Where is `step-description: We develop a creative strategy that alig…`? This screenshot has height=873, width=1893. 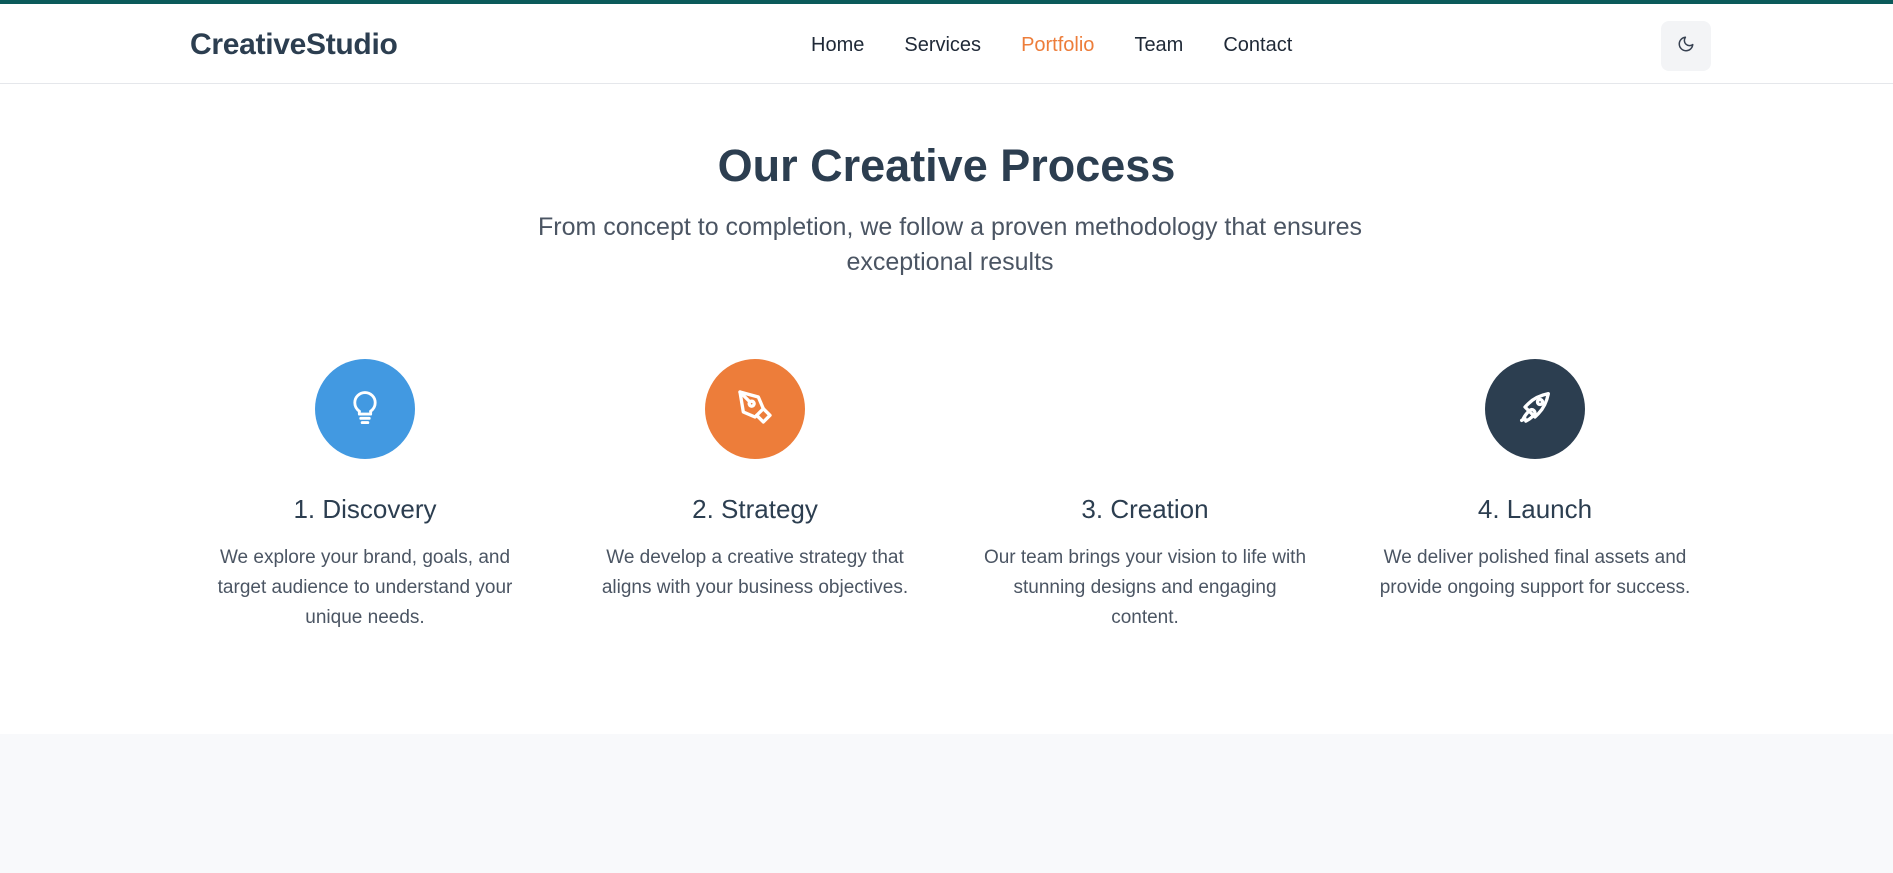
step-description: We develop a creative strategy that alig… is located at coordinates (755, 572).